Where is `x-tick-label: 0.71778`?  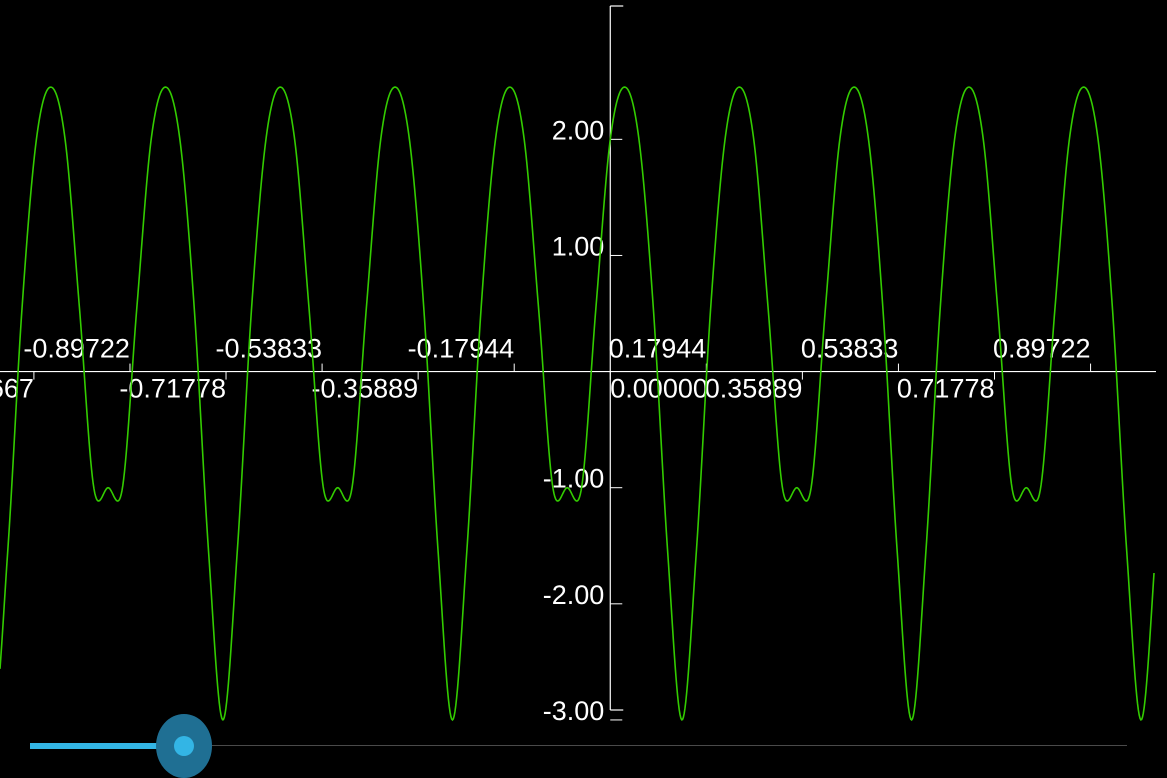
x-tick-label: 0.71778 is located at coordinates (946, 389).